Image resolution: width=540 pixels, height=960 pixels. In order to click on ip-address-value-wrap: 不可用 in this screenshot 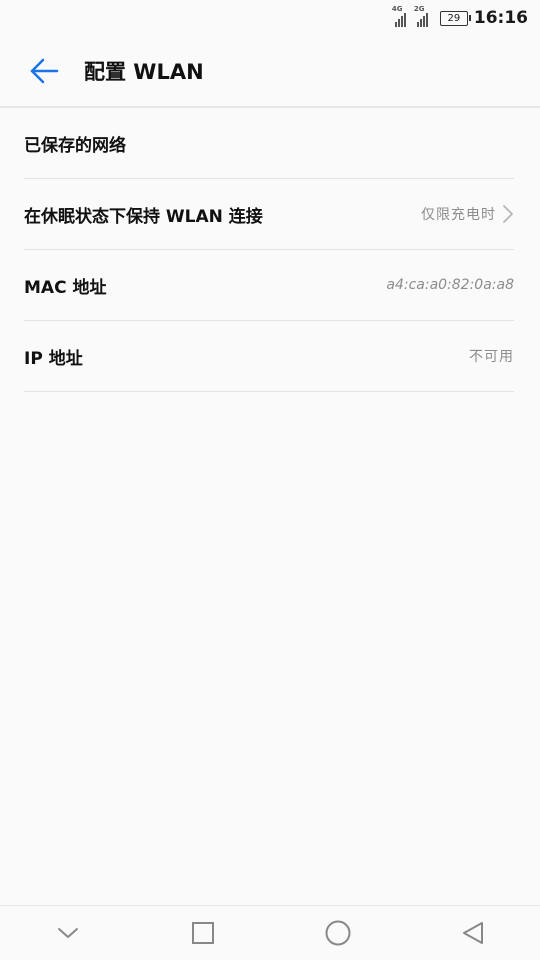, I will do `click(491, 356)`.